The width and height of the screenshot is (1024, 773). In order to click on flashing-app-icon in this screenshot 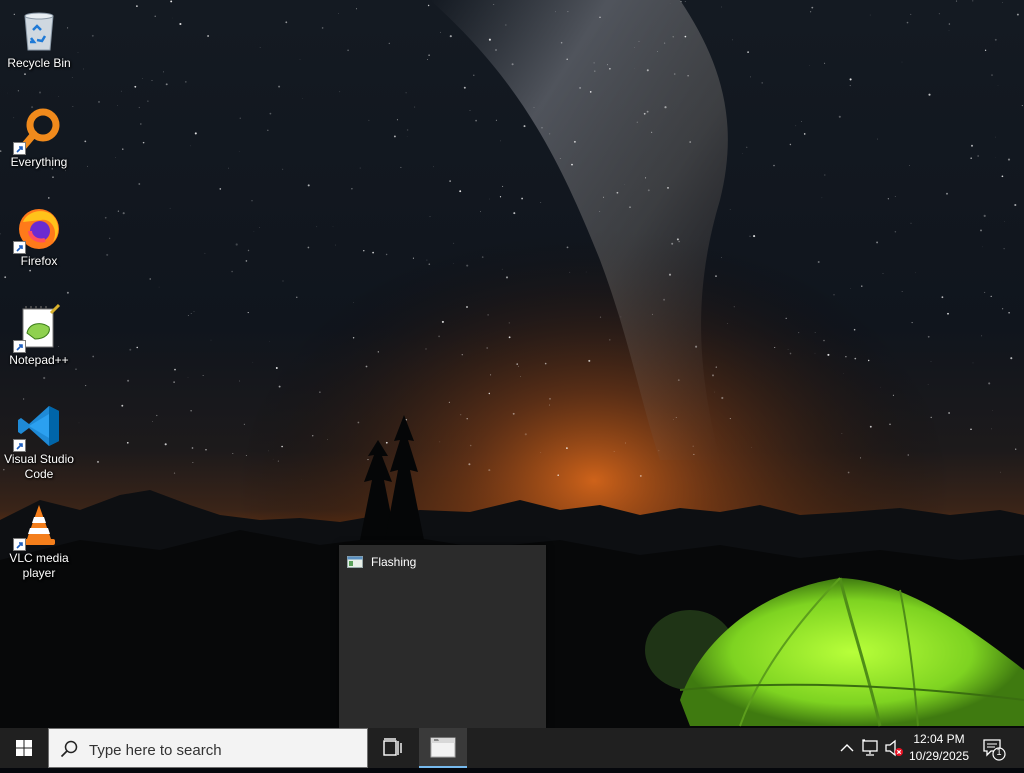, I will do `click(443, 748)`.